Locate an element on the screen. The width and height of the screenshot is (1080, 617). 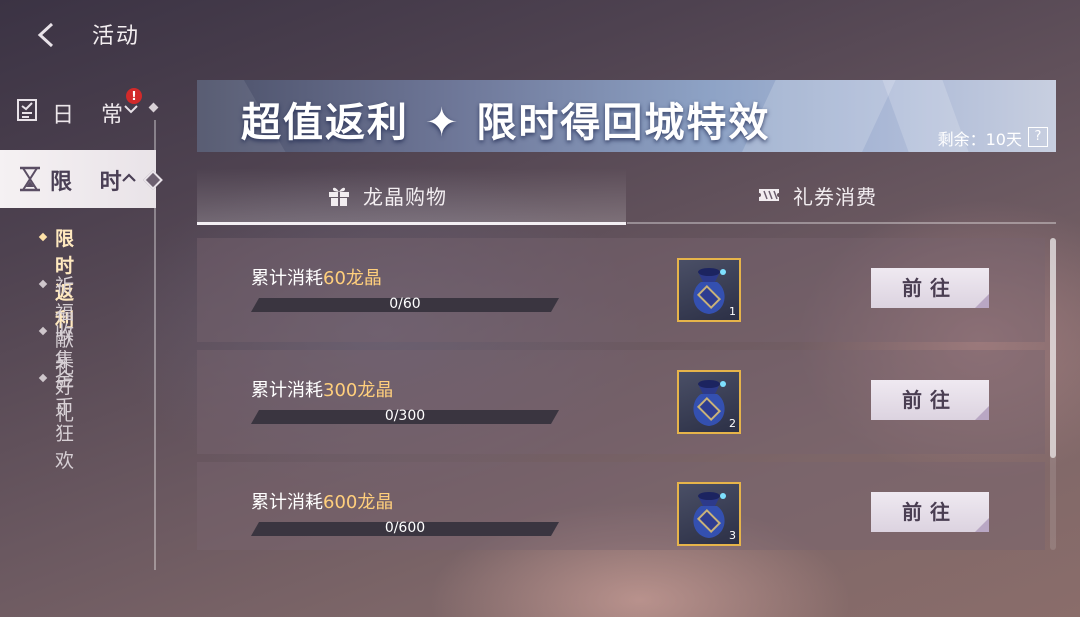
reward-description: 累计消耗600龙晶 is located at coordinates (322, 501).